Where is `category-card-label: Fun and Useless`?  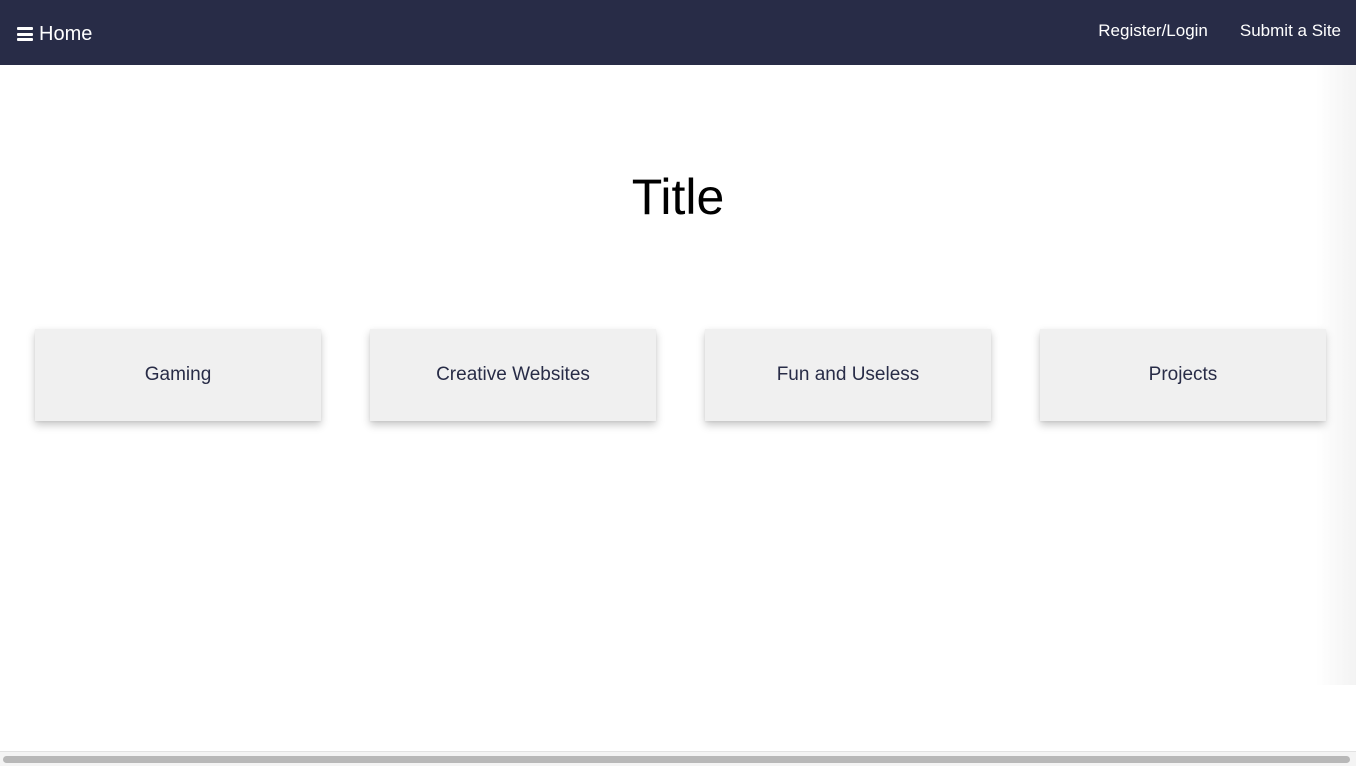 category-card-label: Fun and Useless is located at coordinates (848, 374).